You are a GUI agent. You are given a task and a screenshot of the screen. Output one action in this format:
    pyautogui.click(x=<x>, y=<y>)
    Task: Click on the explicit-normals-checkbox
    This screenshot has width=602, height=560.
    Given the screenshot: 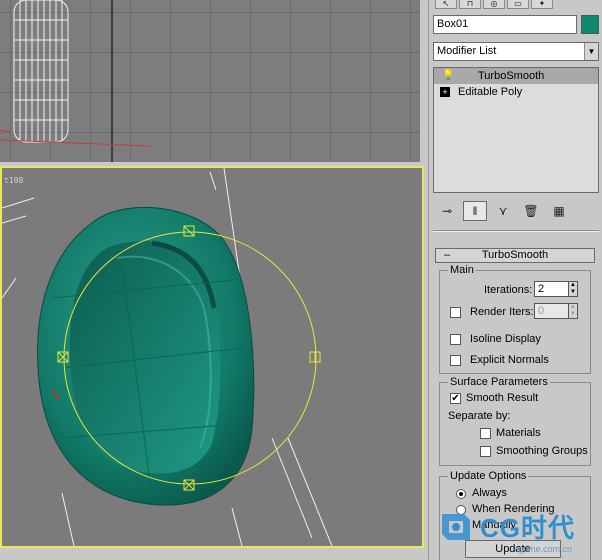 What is the action you would take?
    pyautogui.click(x=455, y=360)
    